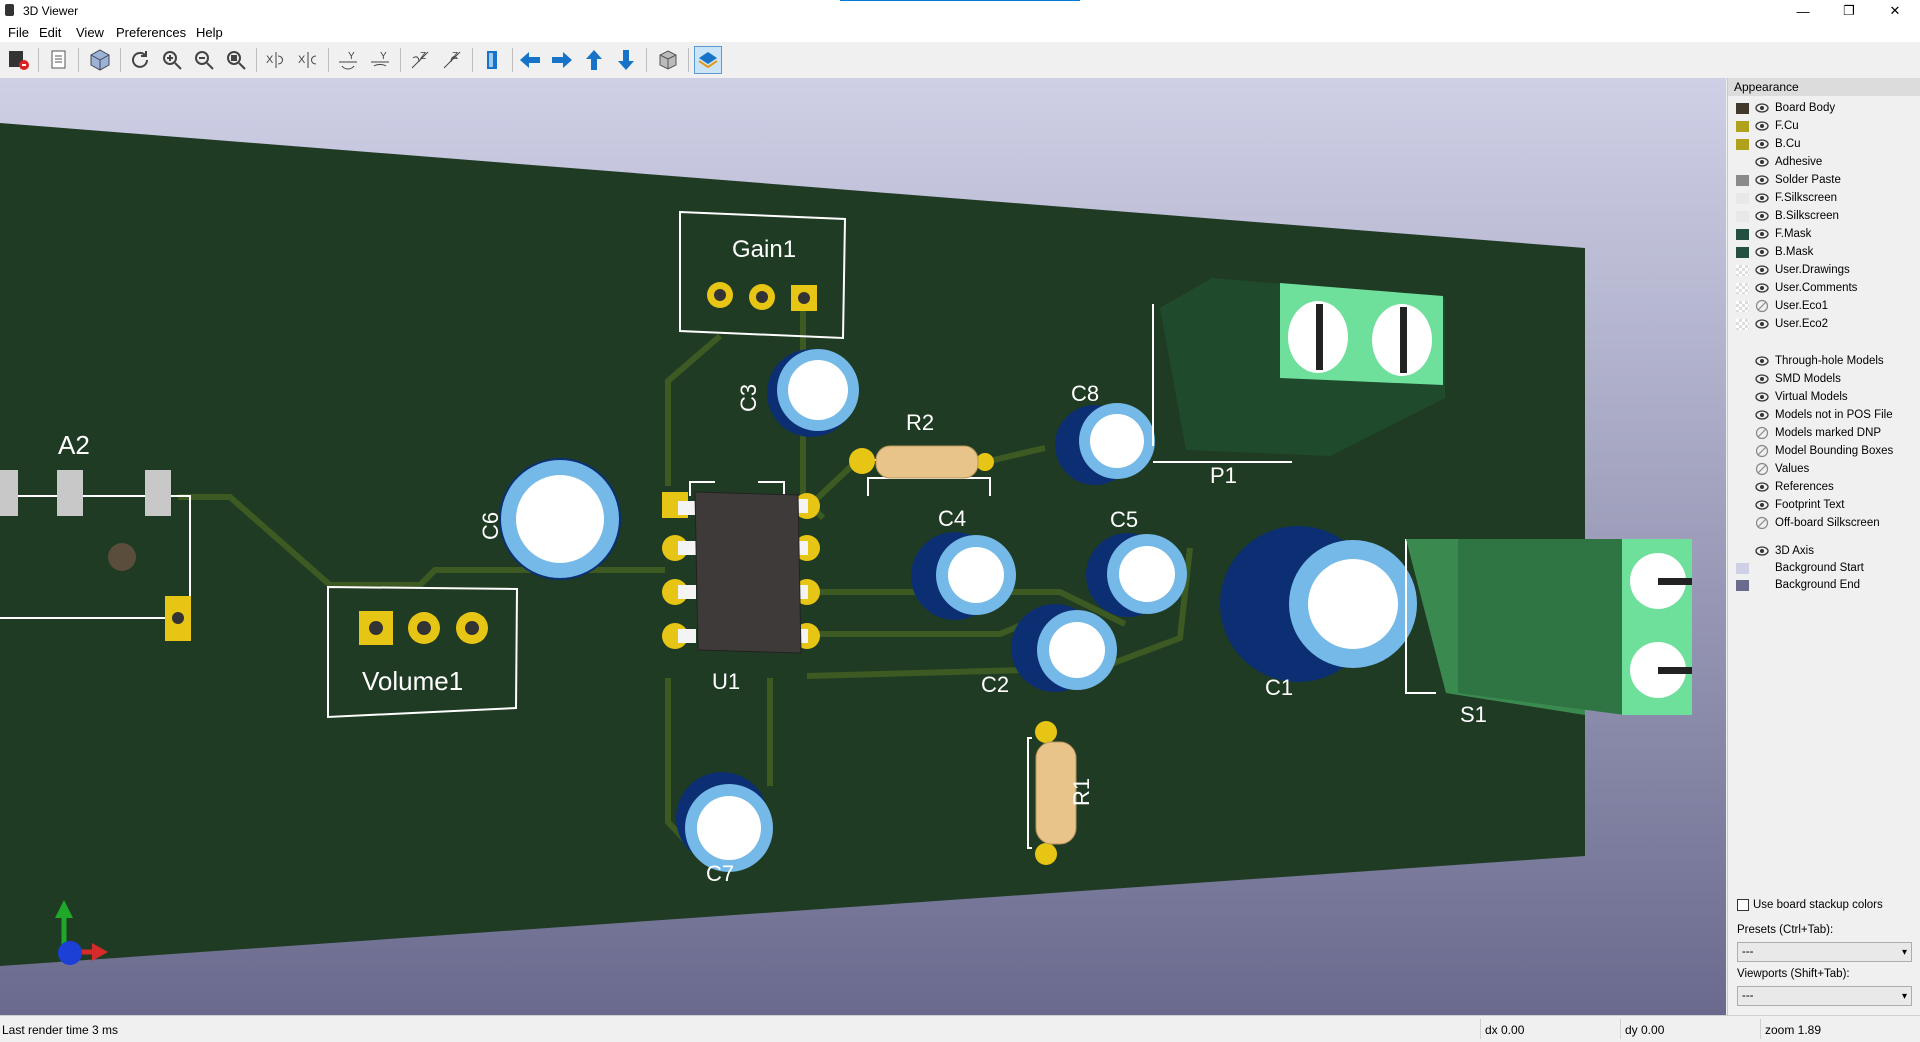 The height and width of the screenshot is (1042, 1920). Describe the element at coordinates (1773, 234) in the screenshot. I see `layer-row-layer-7: F.Mask` at that location.